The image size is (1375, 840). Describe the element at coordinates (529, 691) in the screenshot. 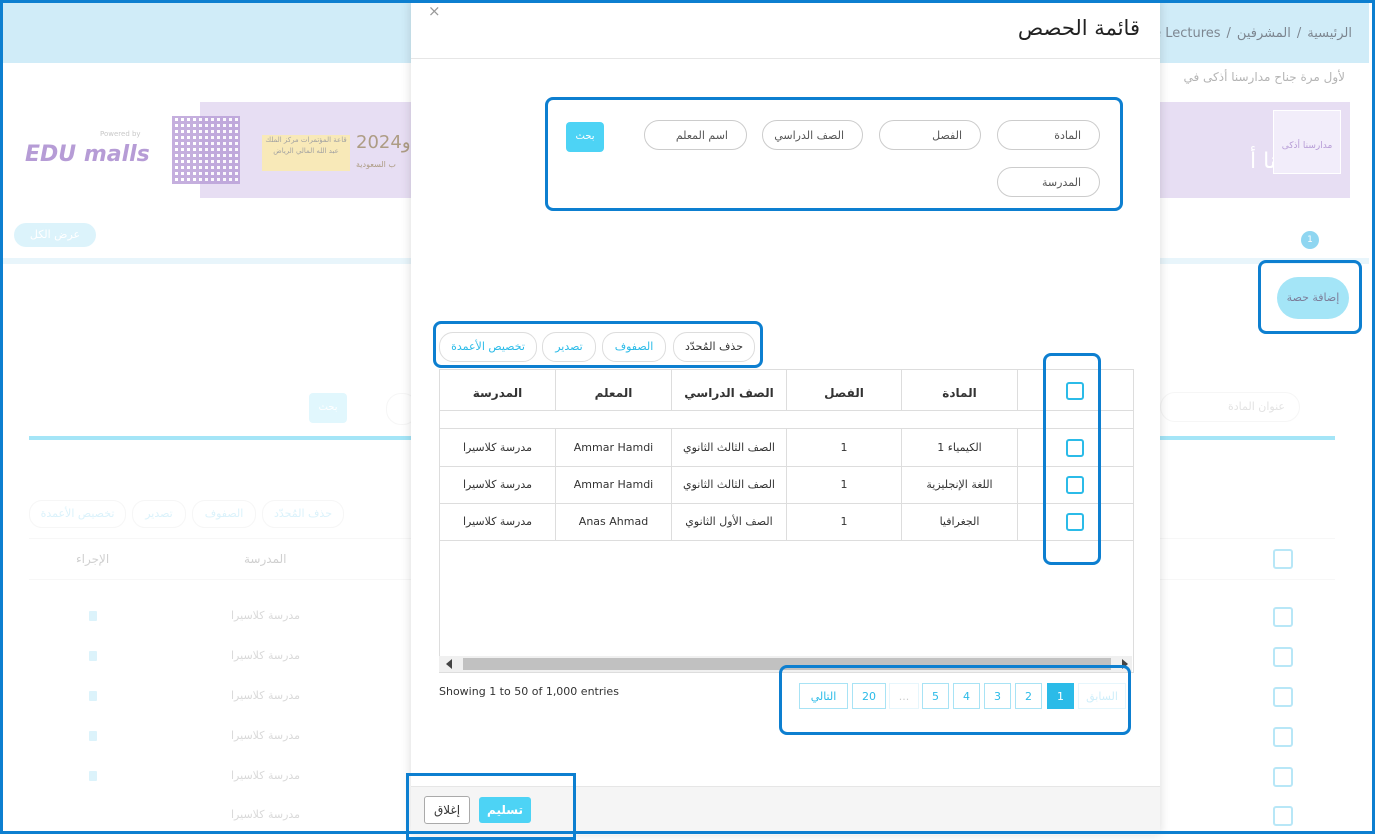

I see `entries-info: Showing 1 to 50 of 1,000 entries` at that location.